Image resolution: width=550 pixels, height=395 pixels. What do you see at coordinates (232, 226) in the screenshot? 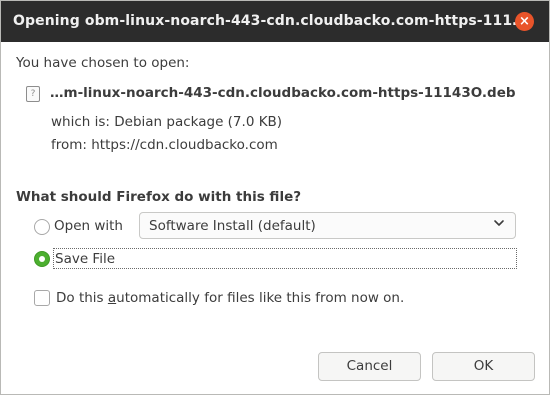
I see `open-with-app-value: Software Install (default)` at bounding box center [232, 226].